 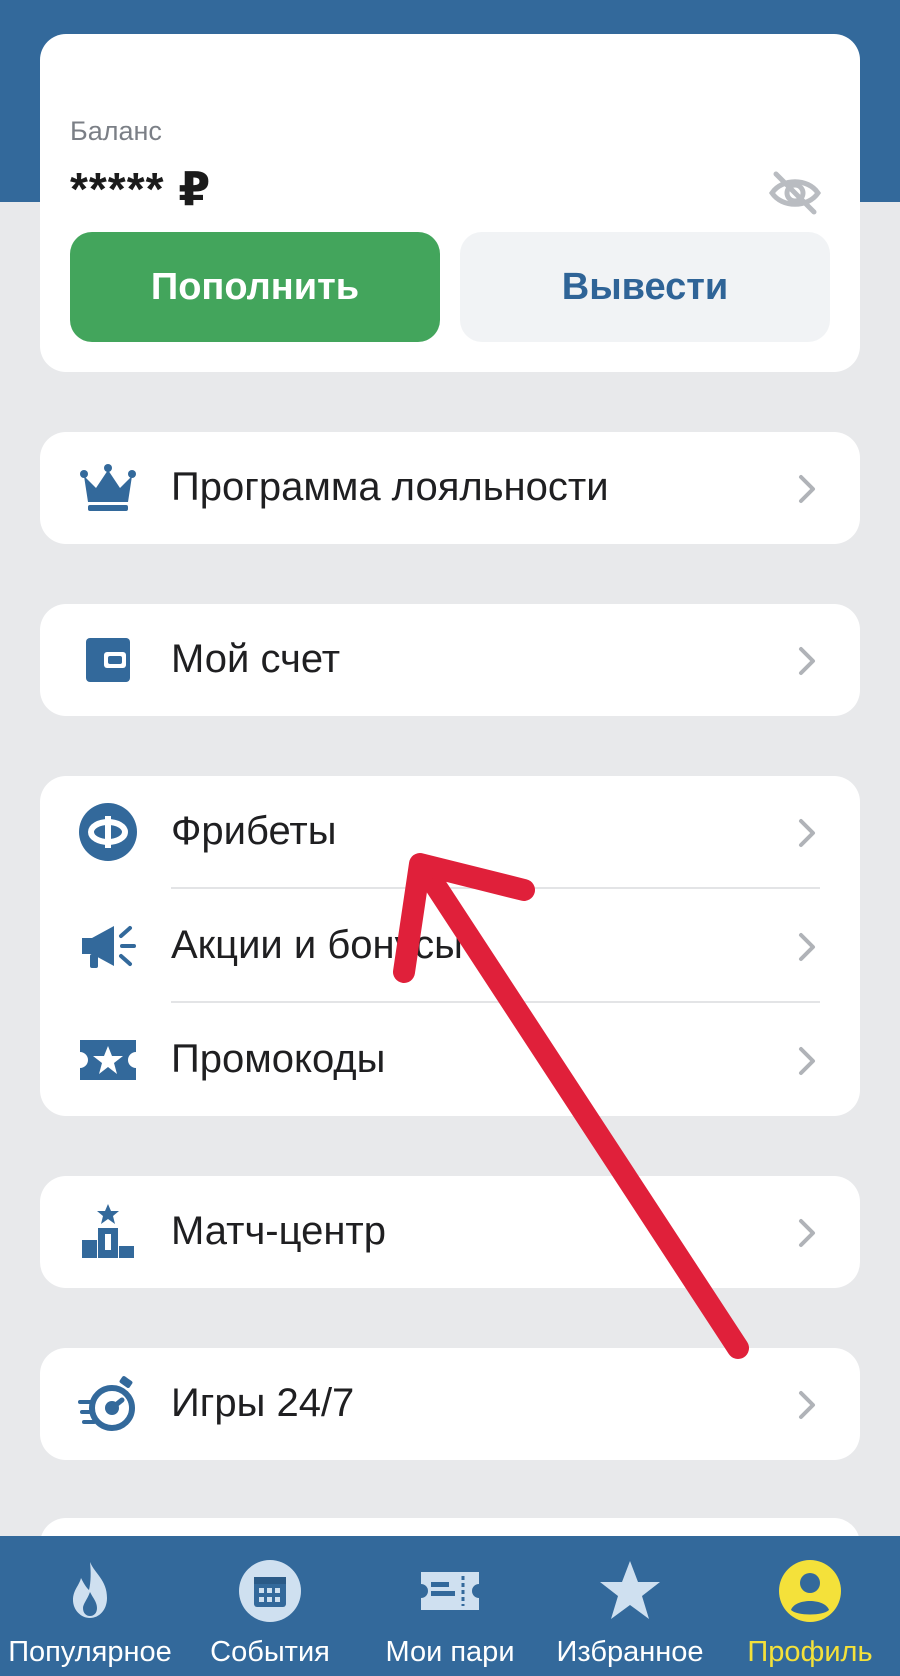 What do you see at coordinates (108, 487) in the screenshot?
I see `crown-icon` at bounding box center [108, 487].